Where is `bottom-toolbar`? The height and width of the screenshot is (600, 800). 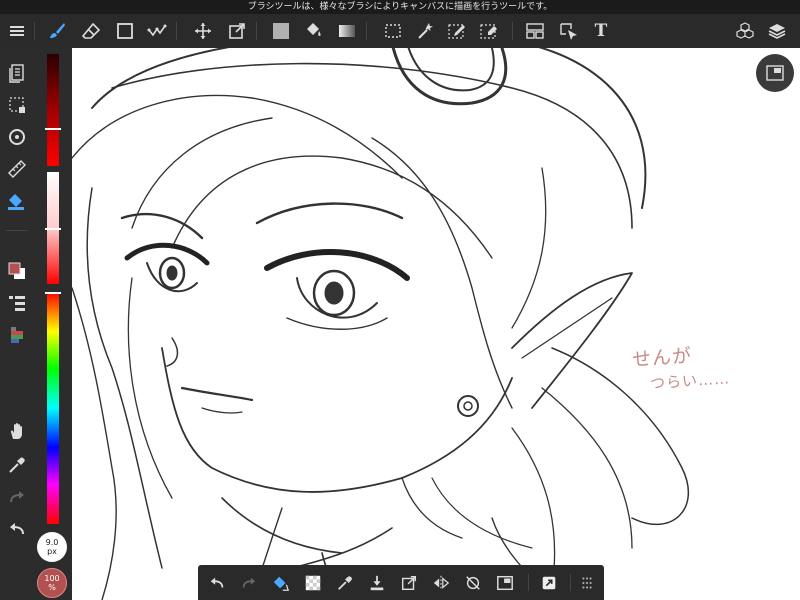
bottom-toolbar is located at coordinates (401, 582).